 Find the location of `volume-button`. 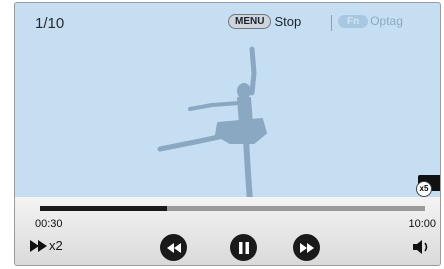

volume-button is located at coordinates (423, 249).